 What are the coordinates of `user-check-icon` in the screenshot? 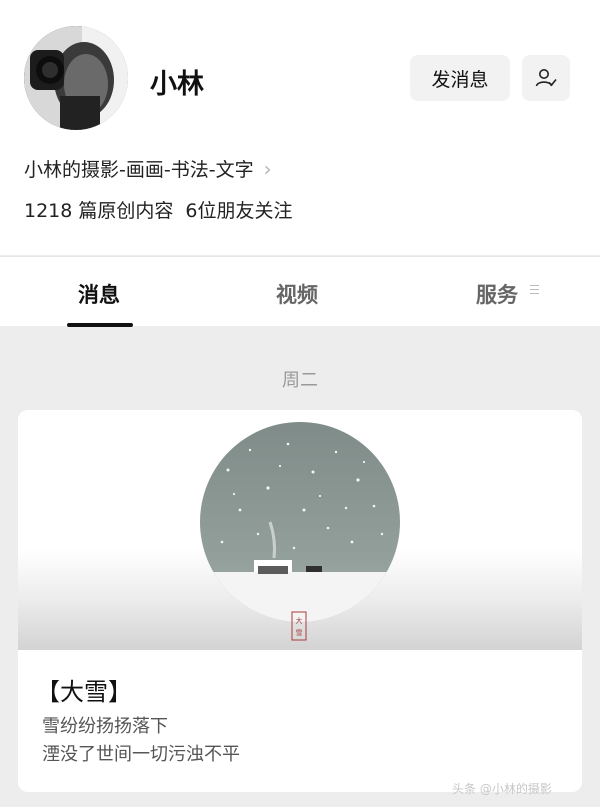 It's located at (546, 78).